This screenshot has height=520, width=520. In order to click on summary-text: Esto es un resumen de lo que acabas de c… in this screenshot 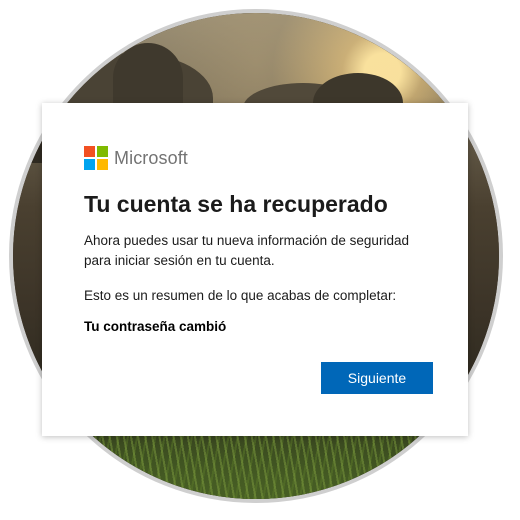, I will do `click(240, 295)`.